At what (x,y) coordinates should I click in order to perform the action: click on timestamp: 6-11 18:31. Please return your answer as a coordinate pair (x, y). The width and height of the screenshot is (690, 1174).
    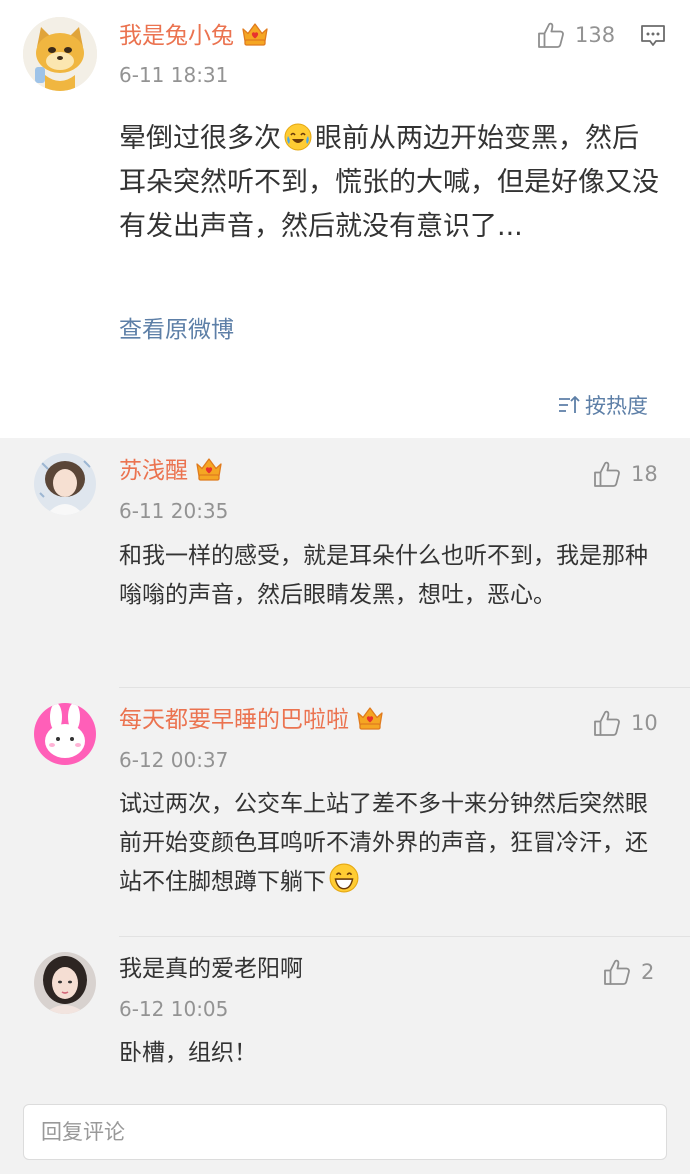
    Looking at the image, I should click on (174, 75).